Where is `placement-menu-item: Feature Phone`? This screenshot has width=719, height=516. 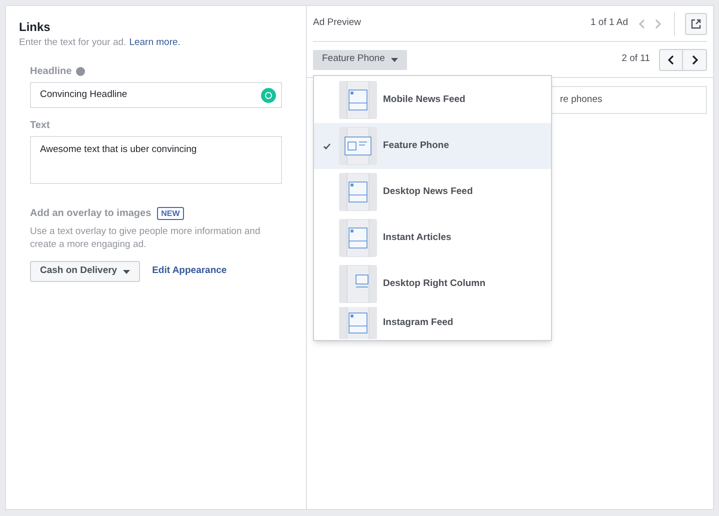 placement-menu-item: Feature Phone is located at coordinates (432, 146).